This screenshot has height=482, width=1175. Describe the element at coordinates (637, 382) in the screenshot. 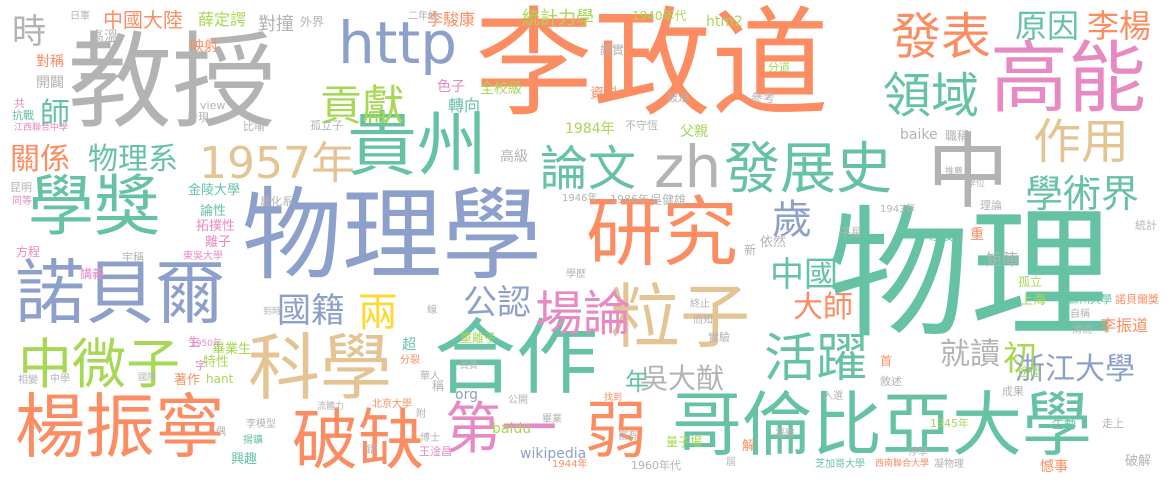

I see `word: 年` at that location.